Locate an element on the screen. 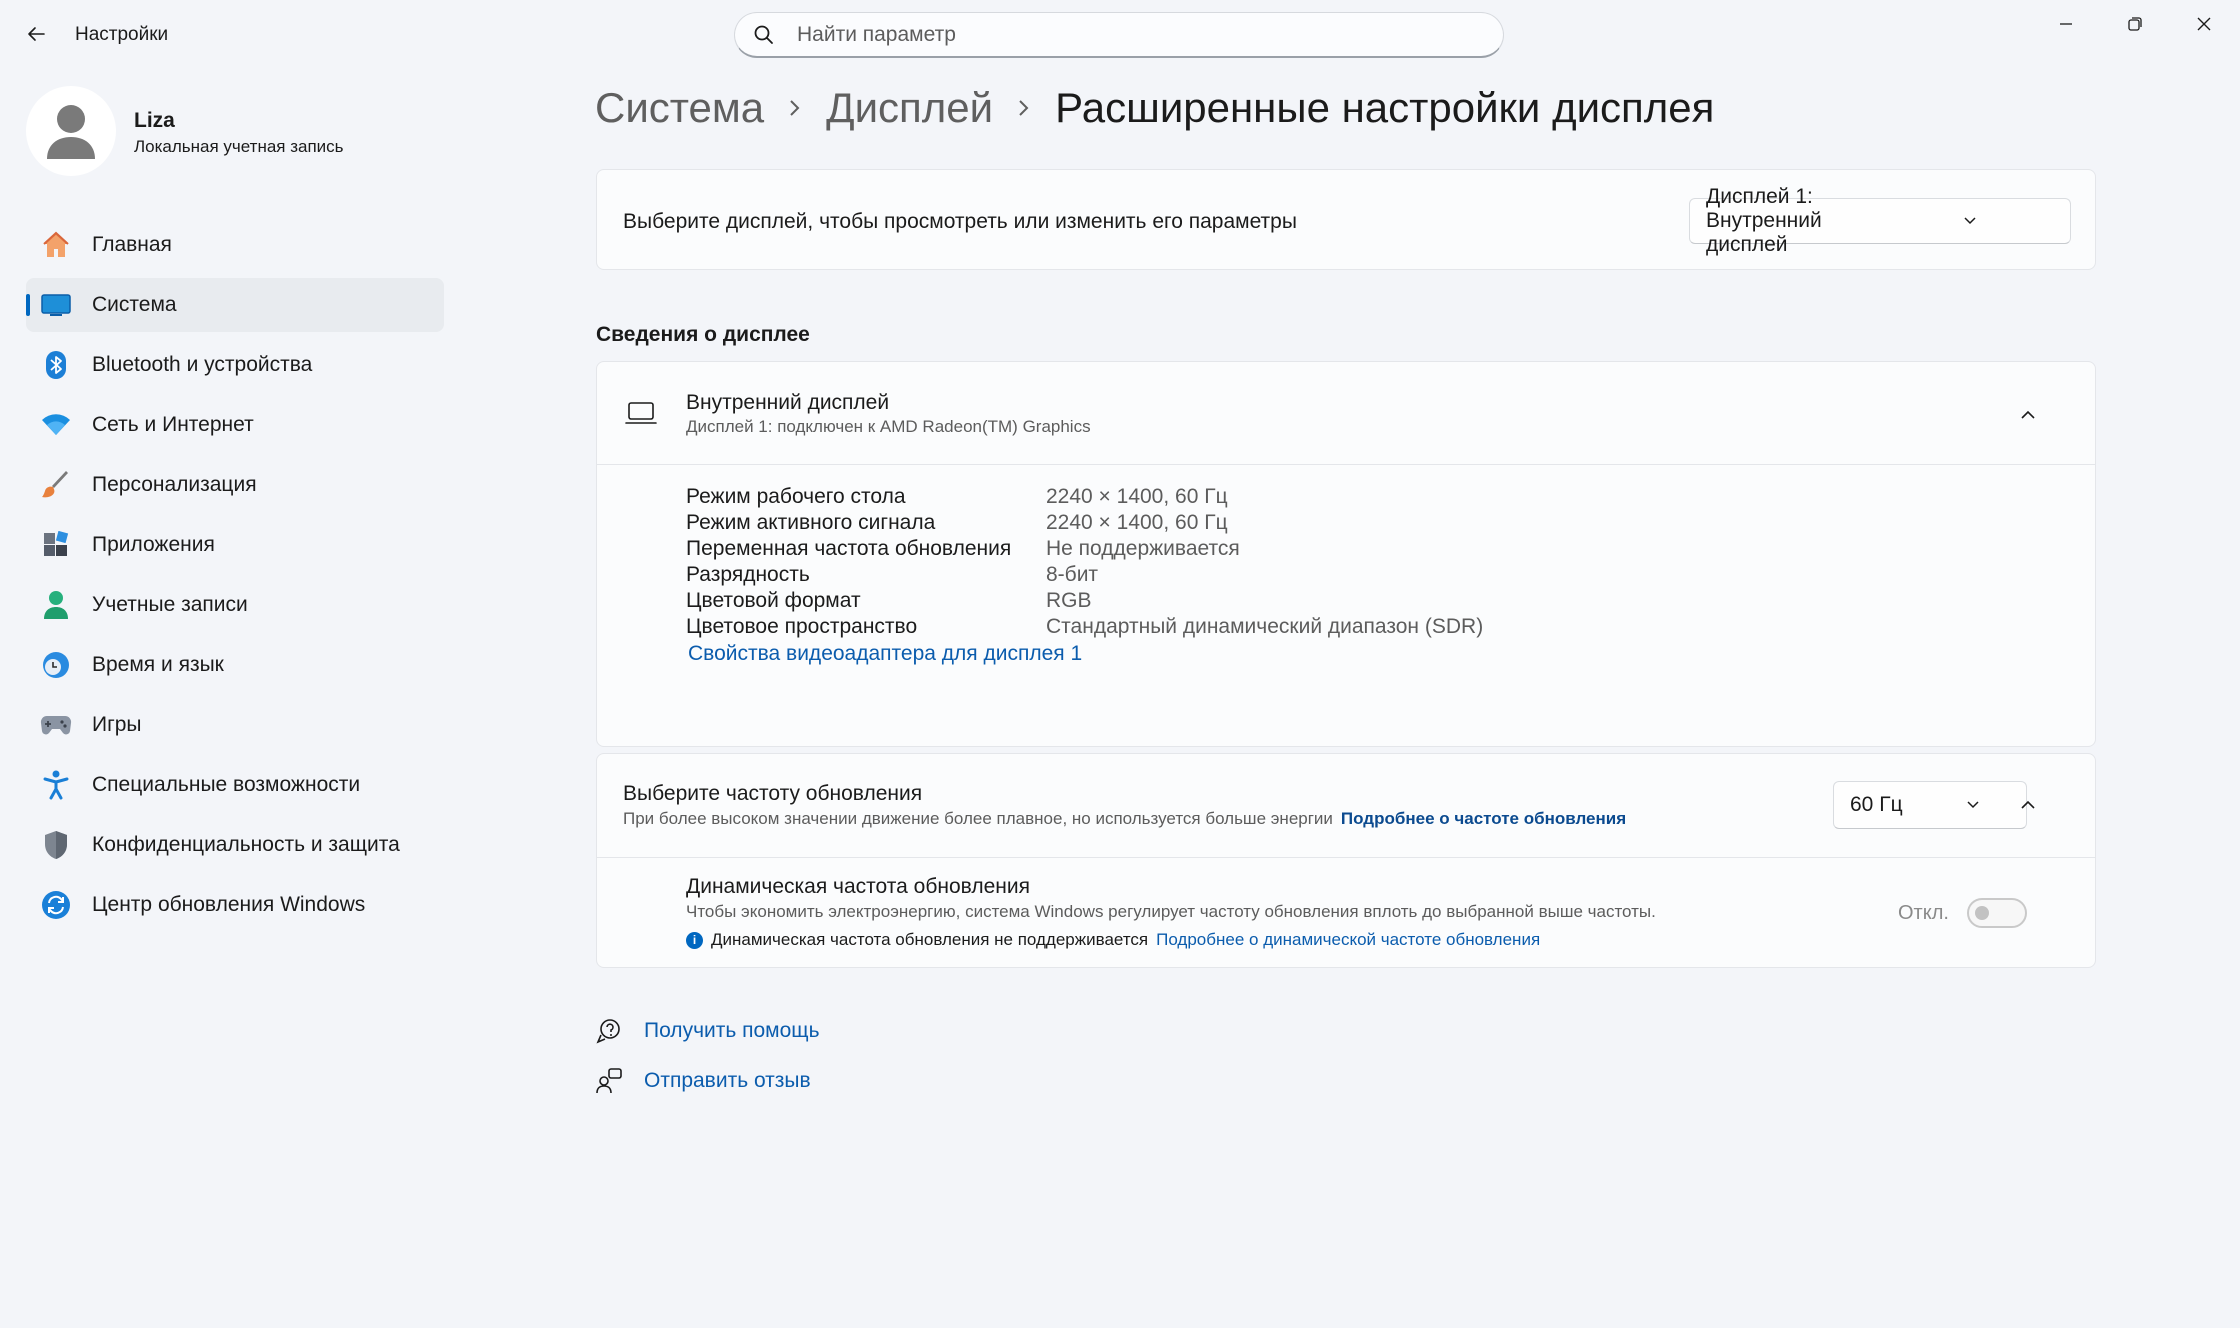  search-icon is located at coordinates (763, 34).